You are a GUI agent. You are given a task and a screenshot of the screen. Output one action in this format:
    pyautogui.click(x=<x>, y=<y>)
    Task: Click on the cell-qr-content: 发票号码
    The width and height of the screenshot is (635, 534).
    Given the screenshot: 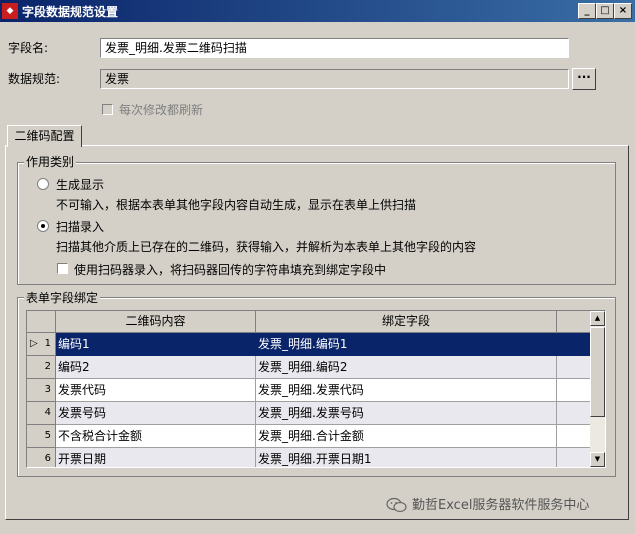 What is the action you would take?
    pyautogui.click(x=156, y=413)
    